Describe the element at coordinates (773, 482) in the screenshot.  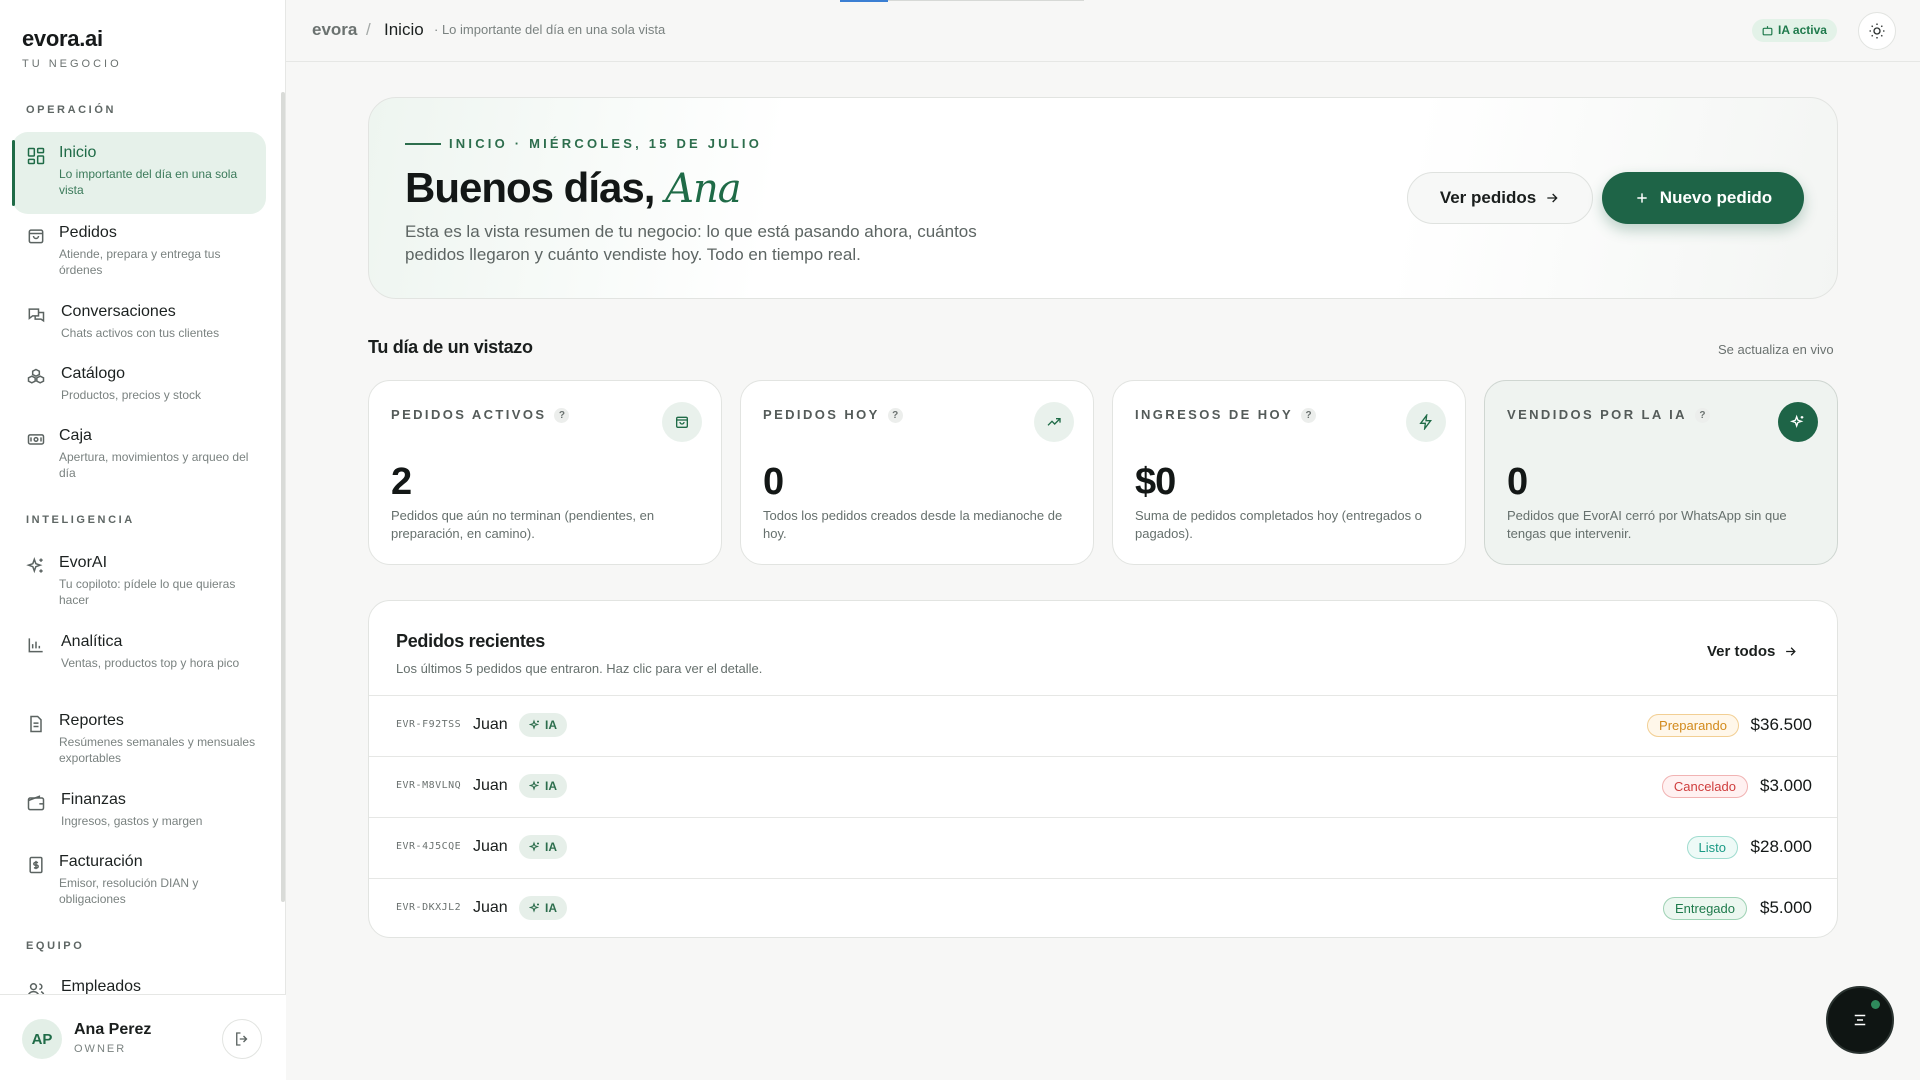
I see `stat-value: 0` at that location.